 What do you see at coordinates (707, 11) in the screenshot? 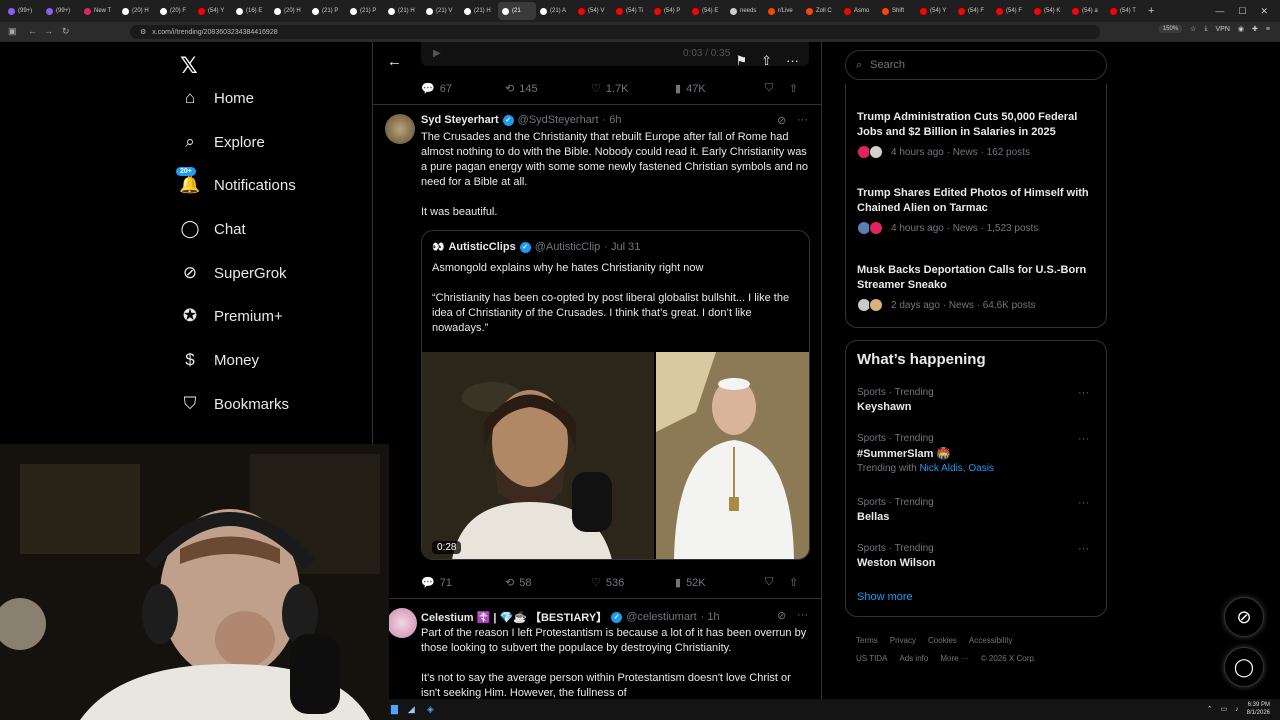
I see `browser-tab: (54) E` at bounding box center [707, 11].